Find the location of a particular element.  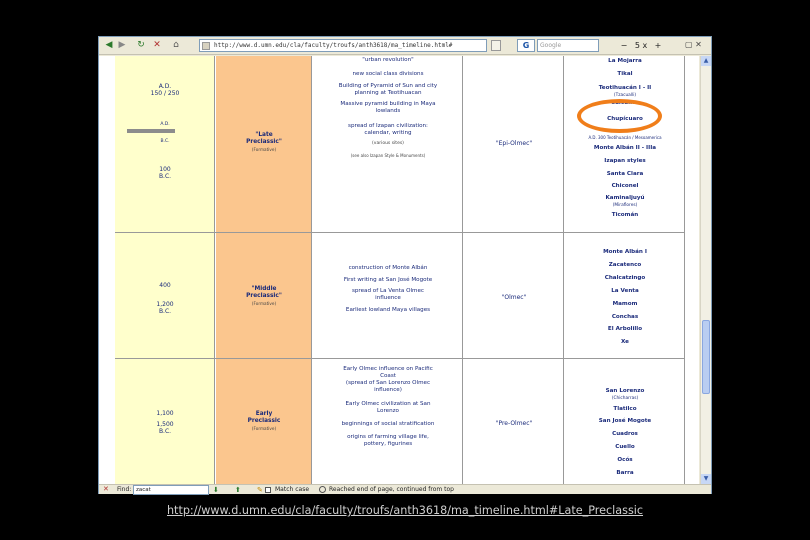

find-status-text: Reached end of page, continued from top is located at coordinates (391, 489).